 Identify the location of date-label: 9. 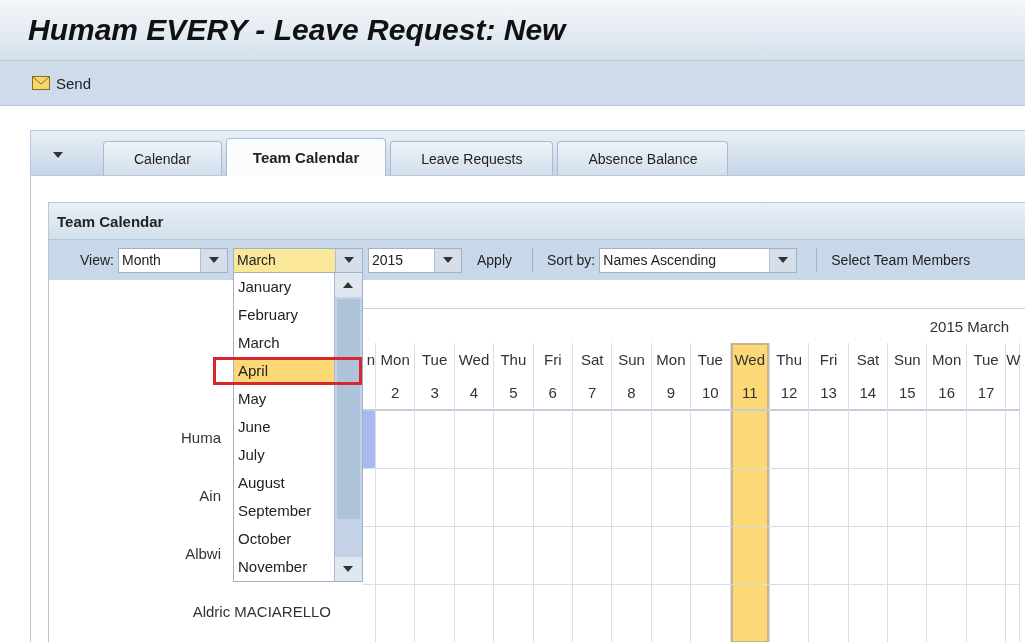
(671, 392).